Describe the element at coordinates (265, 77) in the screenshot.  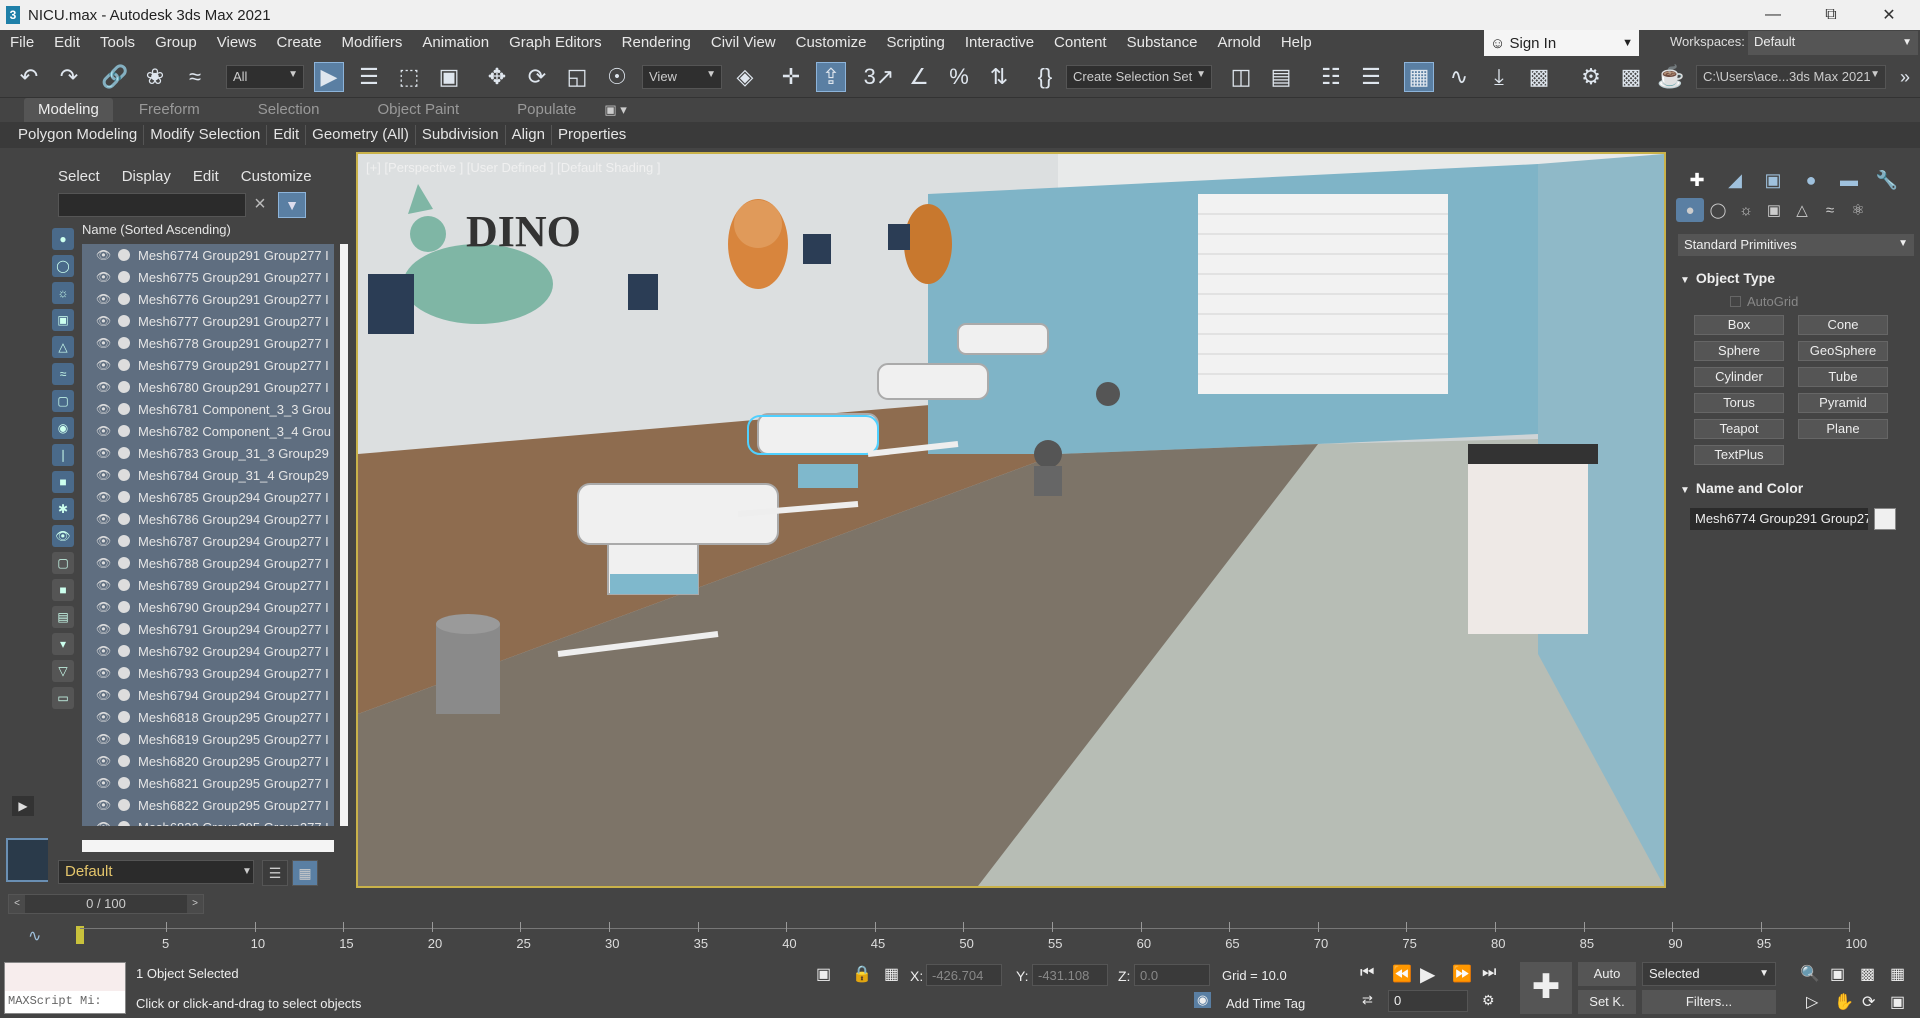
I see `selection-filter-dropdown: All ▼` at that location.